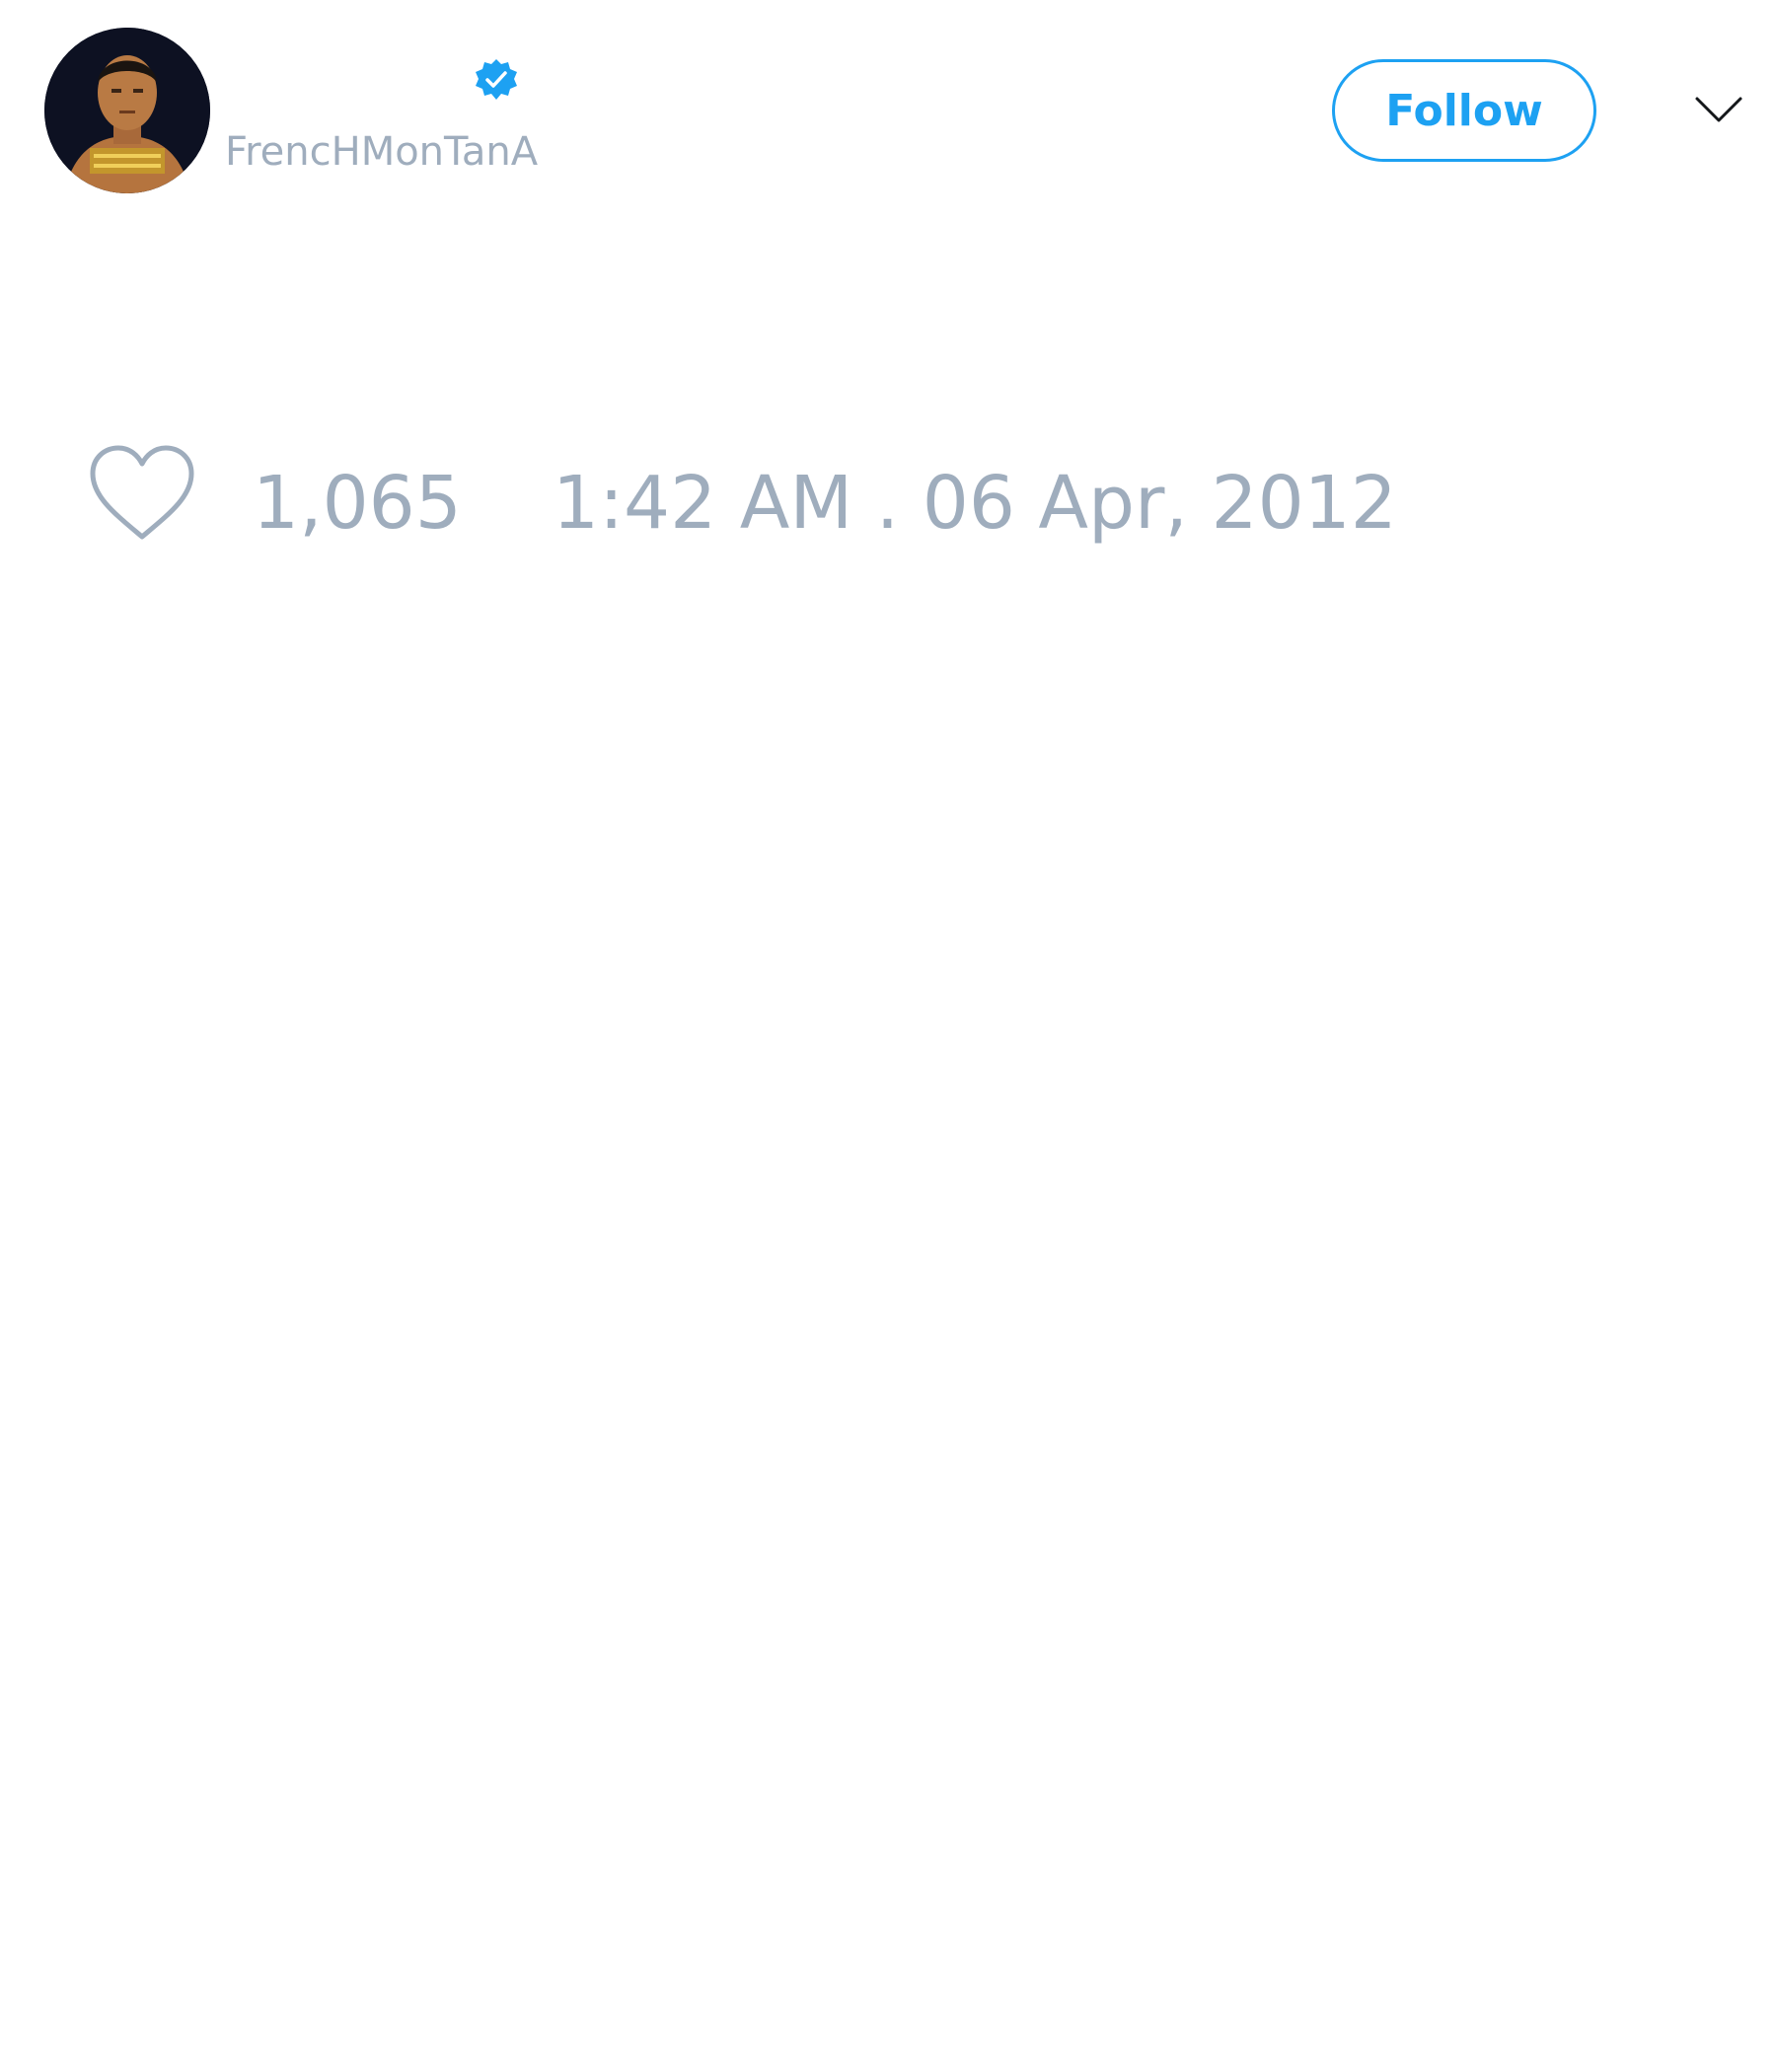  Describe the element at coordinates (357, 504) in the screenshot. I see `like-count: 1,065` at that location.